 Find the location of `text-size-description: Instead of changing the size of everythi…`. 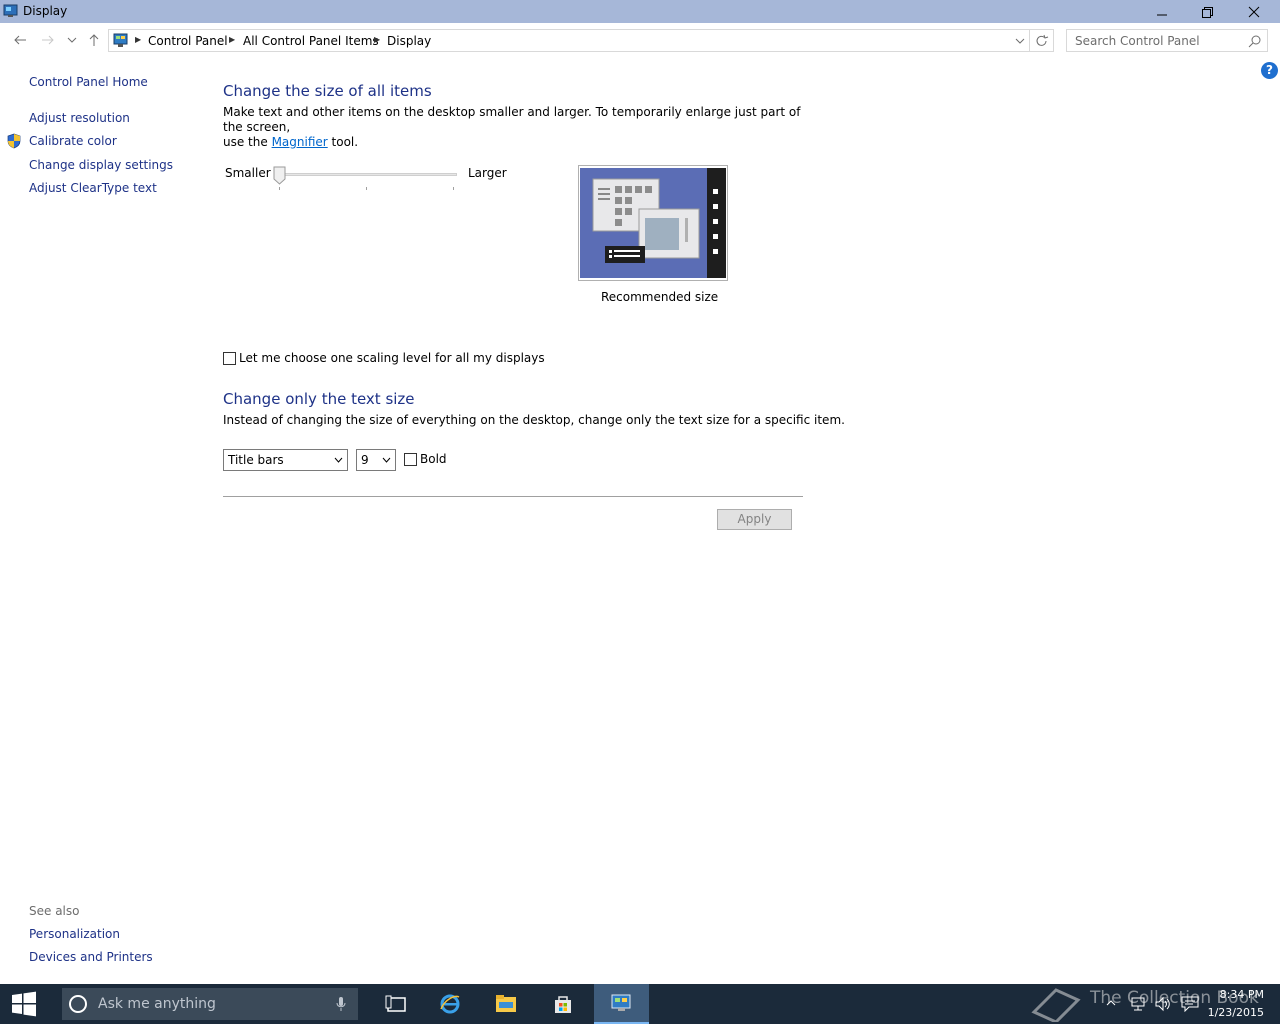

text-size-description: Instead of changing the size of everythi… is located at coordinates (534, 420).